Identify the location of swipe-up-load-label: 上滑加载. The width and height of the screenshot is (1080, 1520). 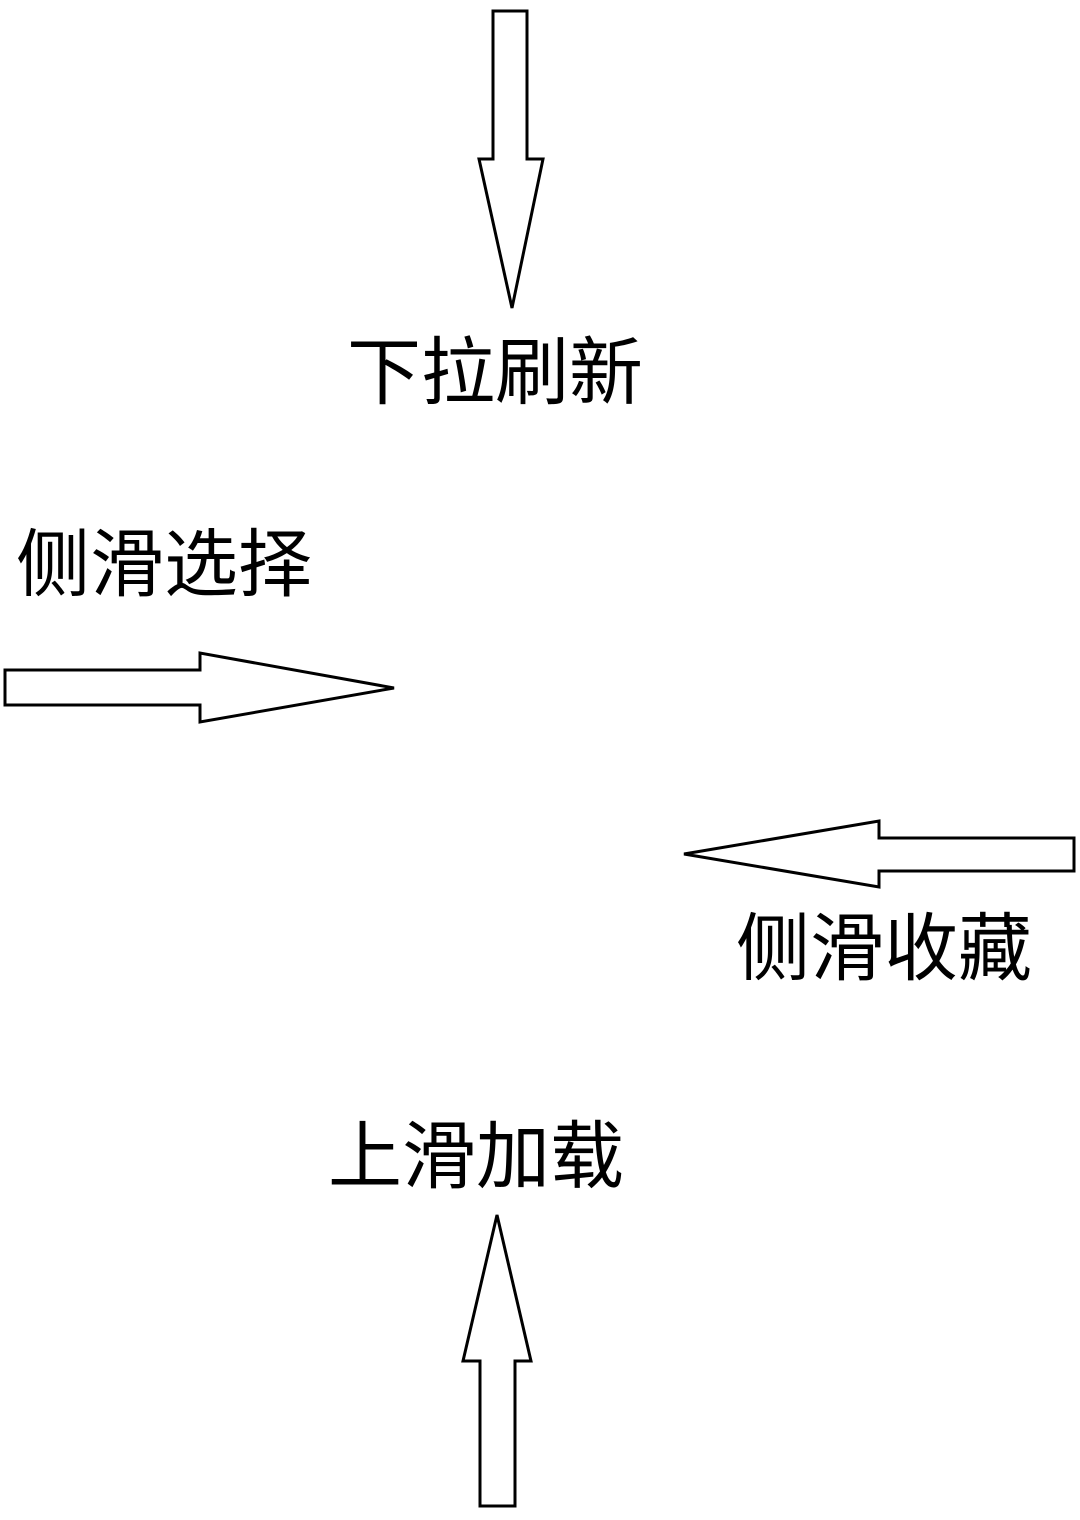
(476, 1157).